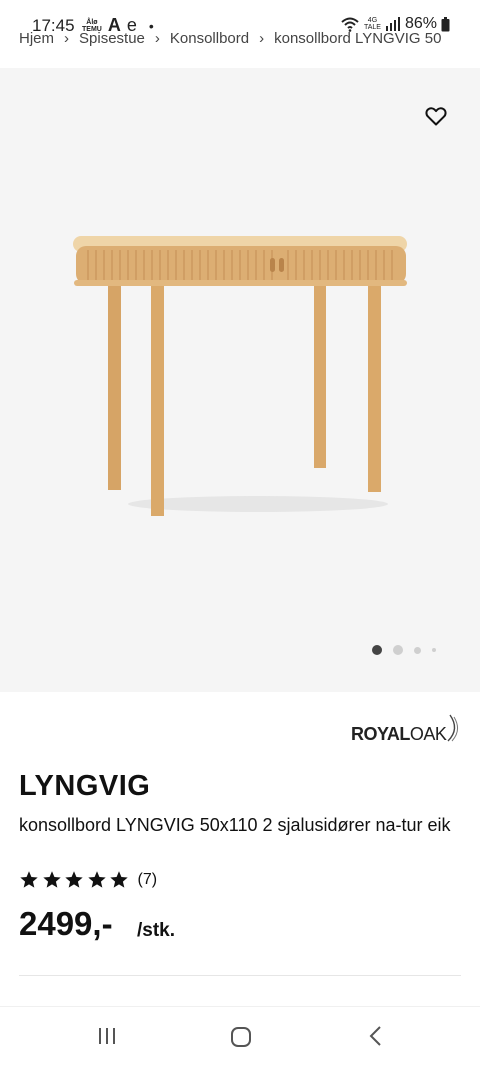 Image resolution: width=480 pixels, height=1068 pixels. I want to click on breadcrumb-item-home: Hjem, so click(36, 38).